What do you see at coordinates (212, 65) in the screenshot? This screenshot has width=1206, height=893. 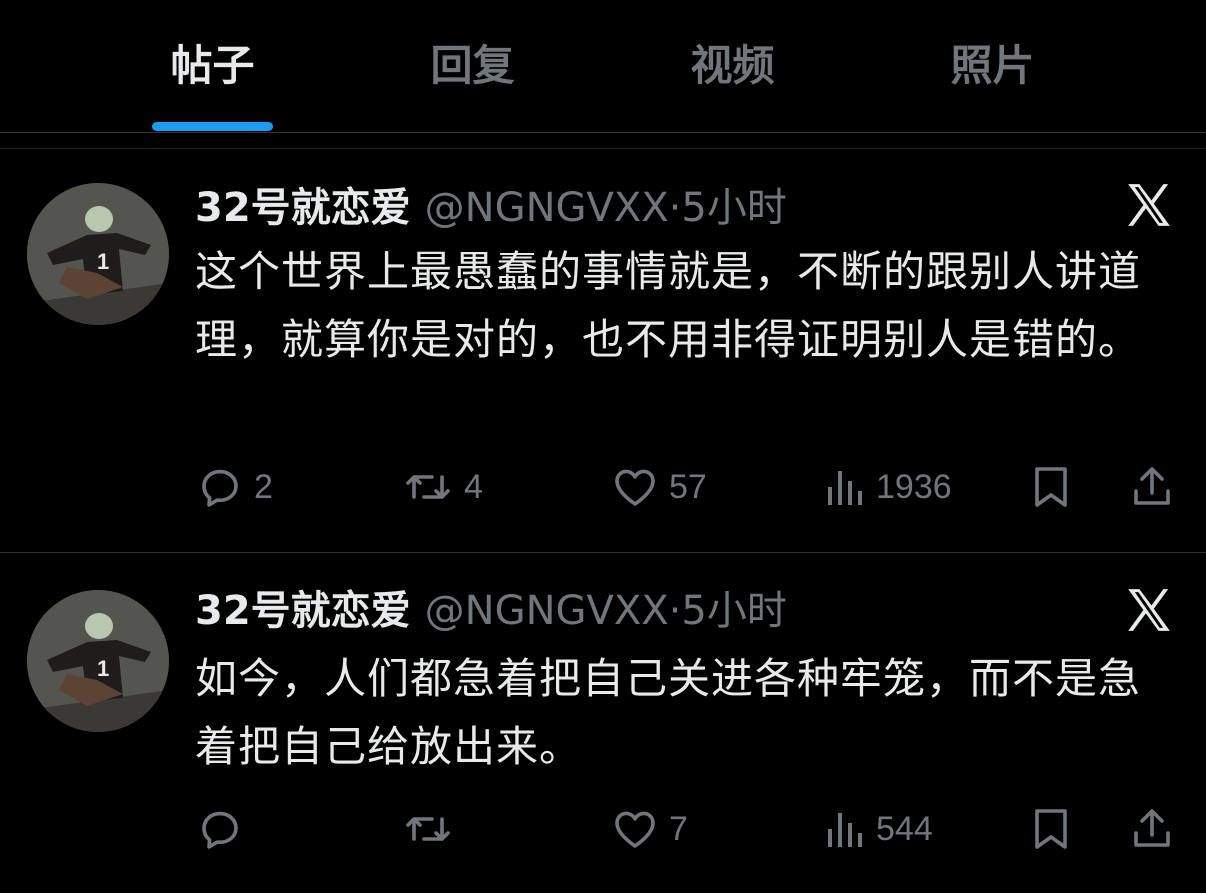 I see `tab-posts-label: 帖子` at bounding box center [212, 65].